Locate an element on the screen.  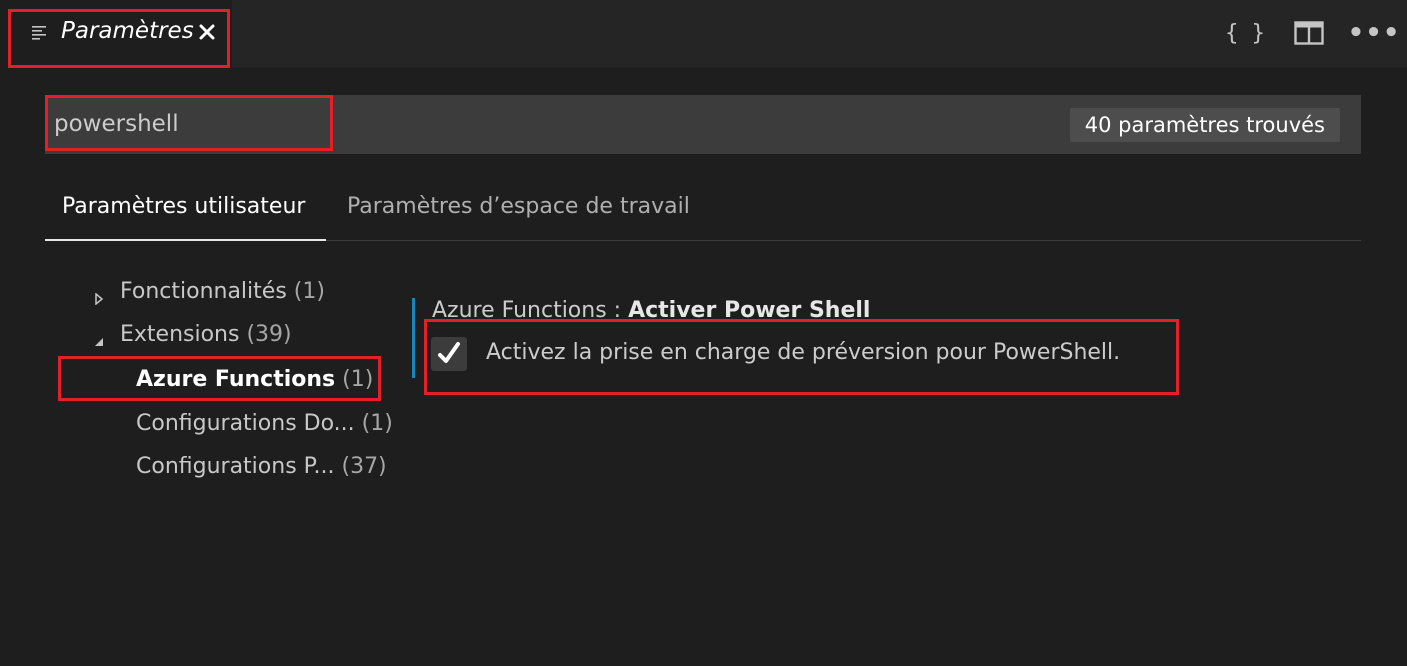
toc-item-label: Fonctionnalités is located at coordinates (203, 291).